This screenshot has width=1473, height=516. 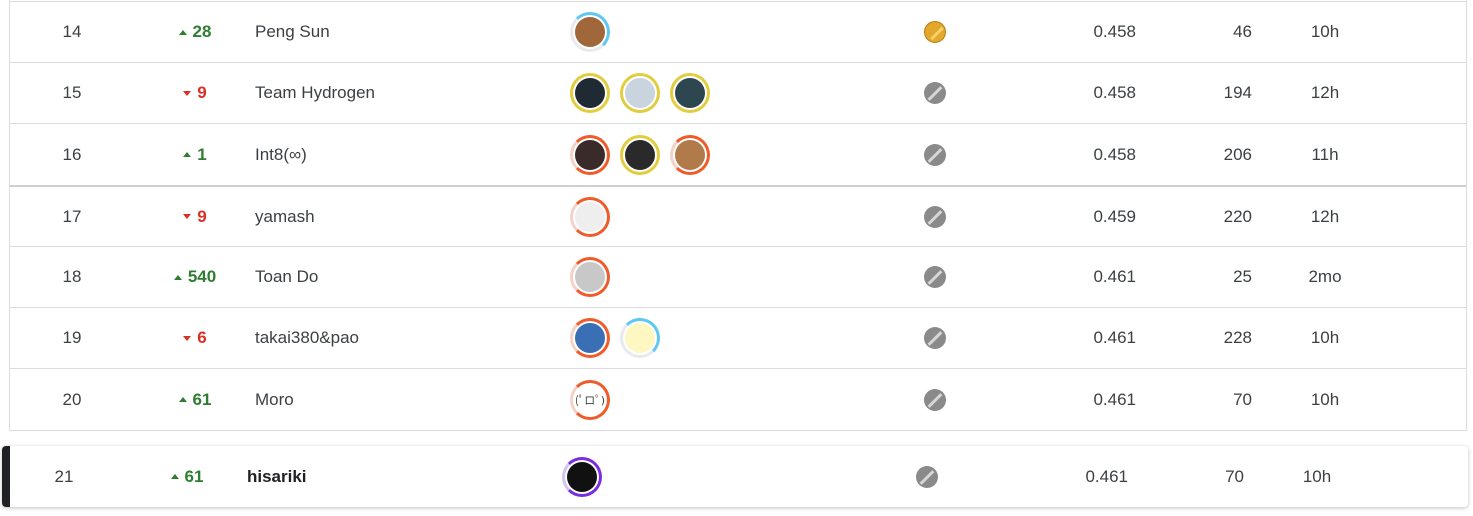 I want to click on table-row: 17 9 yamash 0.459 220 12h, so click(x=738, y=215).